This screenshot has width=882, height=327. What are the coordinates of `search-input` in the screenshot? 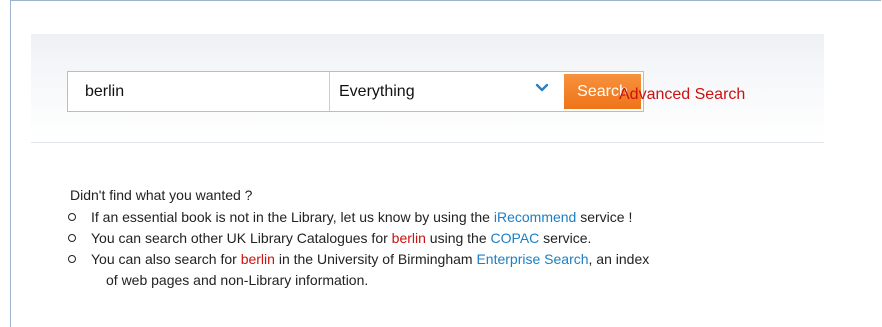 It's located at (199, 91).